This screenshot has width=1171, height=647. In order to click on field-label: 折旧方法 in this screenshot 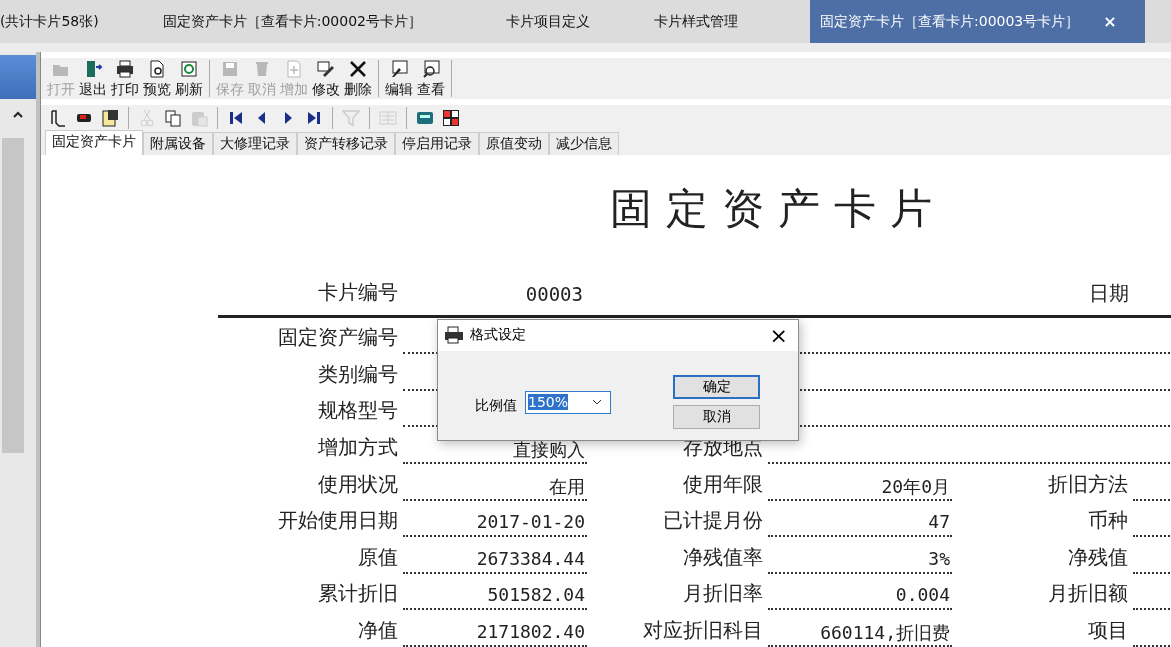, I will do `click(1088, 484)`.